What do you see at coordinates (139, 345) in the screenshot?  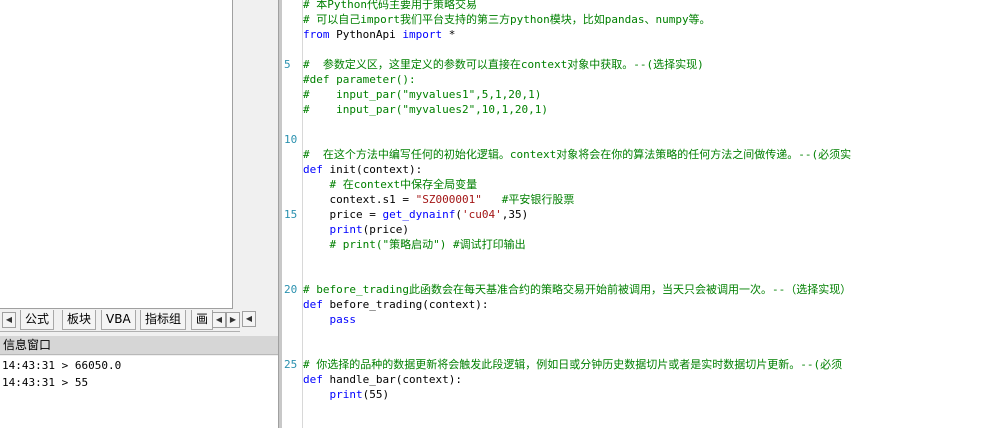 I see `info-window-title: 信息窗口` at bounding box center [139, 345].